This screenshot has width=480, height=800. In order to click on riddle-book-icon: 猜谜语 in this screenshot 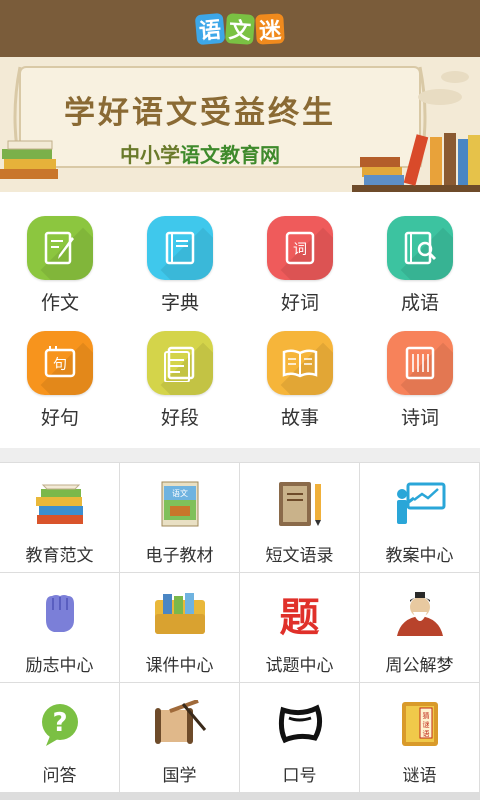, I will do `click(420, 724)`.